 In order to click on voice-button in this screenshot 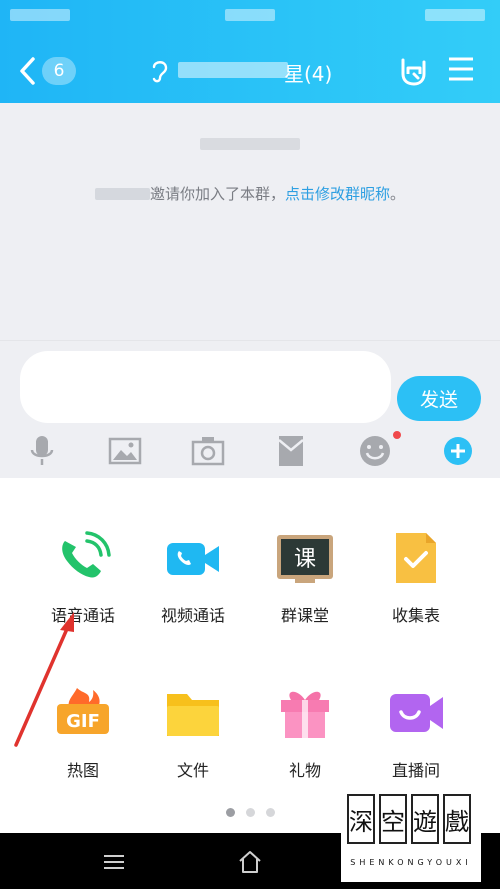, I will do `click(42, 451)`.